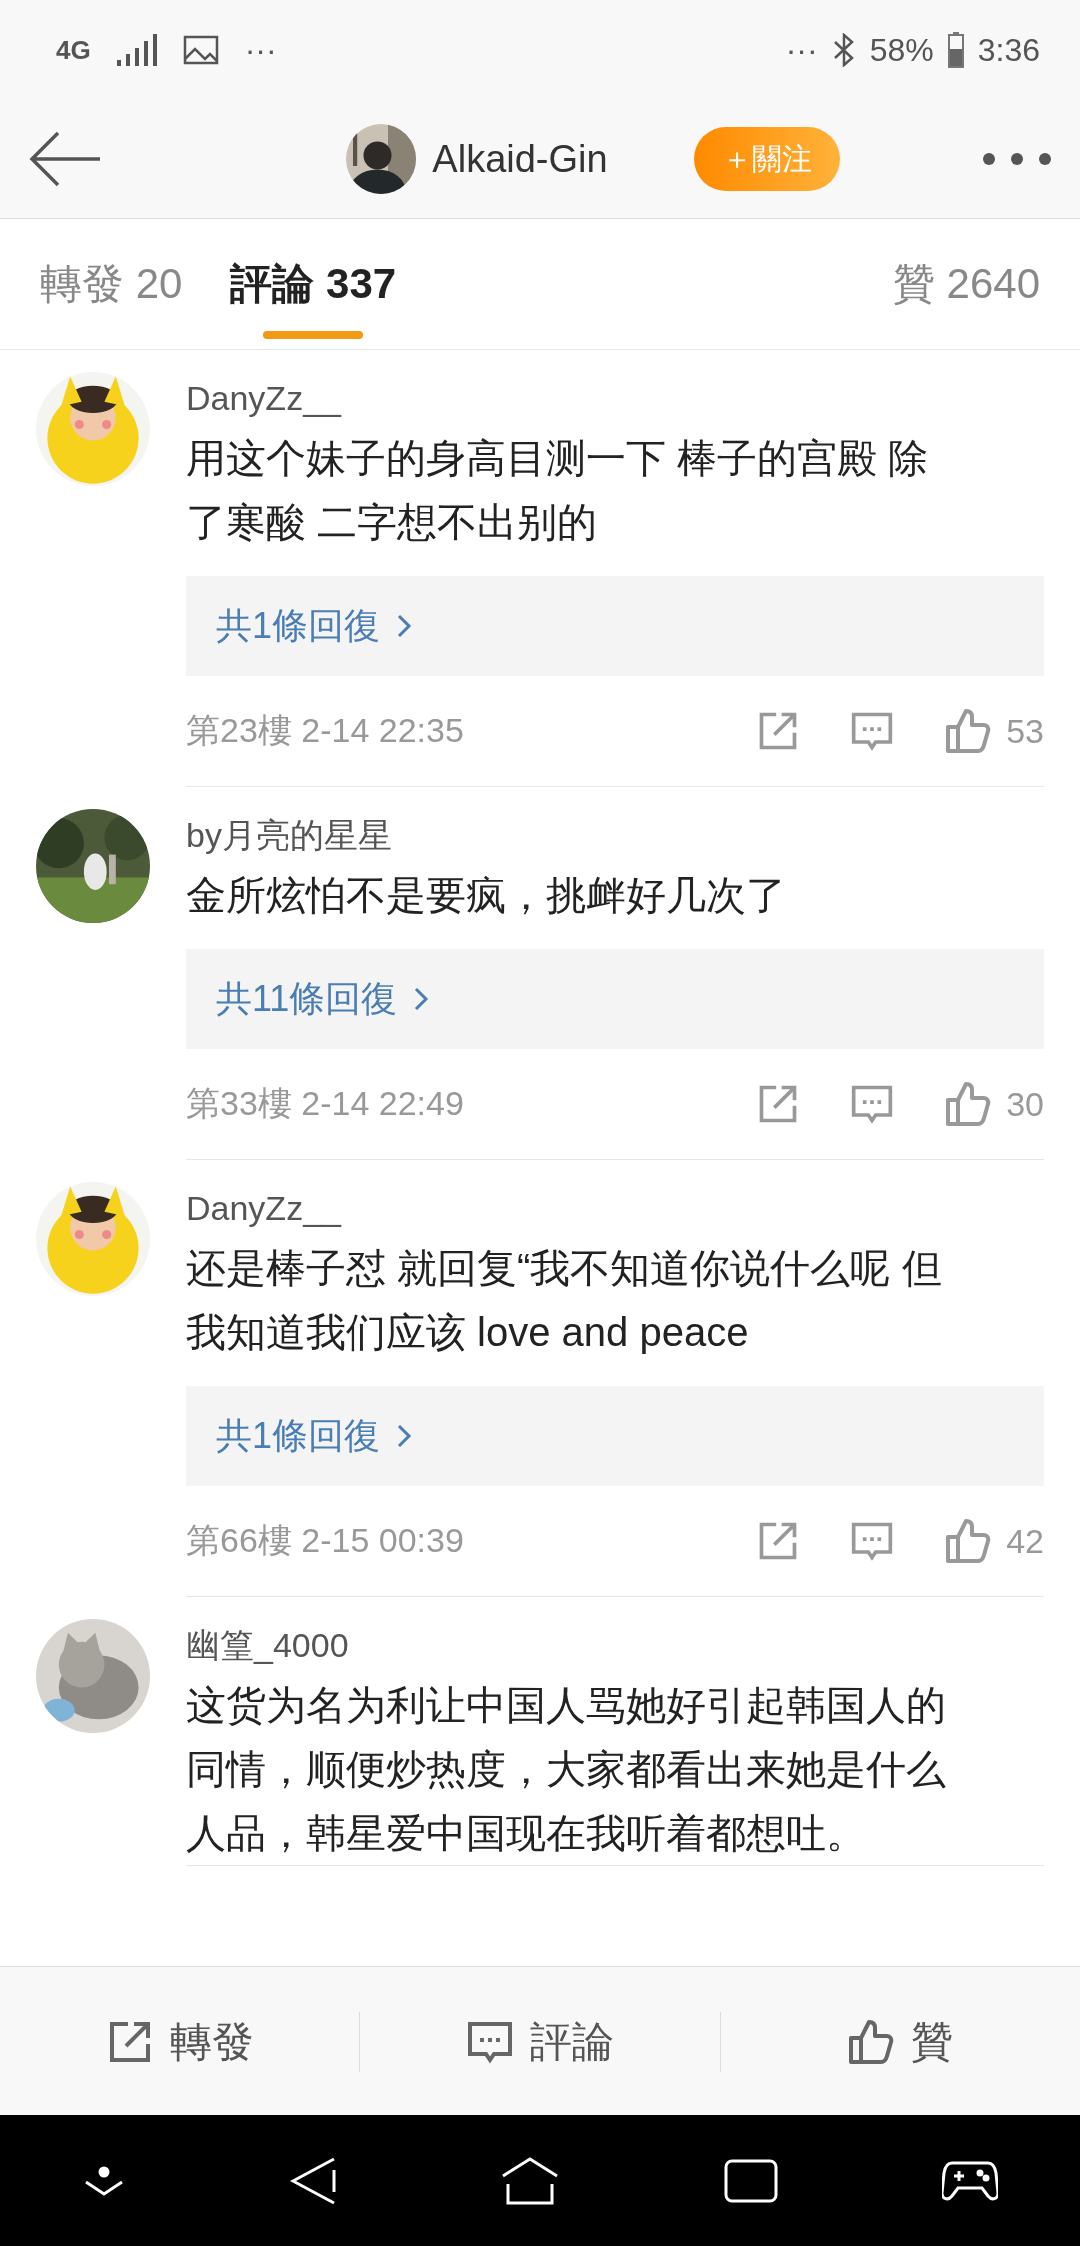 This screenshot has width=1080, height=2246. Describe the element at coordinates (615, 835) in the screenshot. I see `username: by月亮的星星` at that location.